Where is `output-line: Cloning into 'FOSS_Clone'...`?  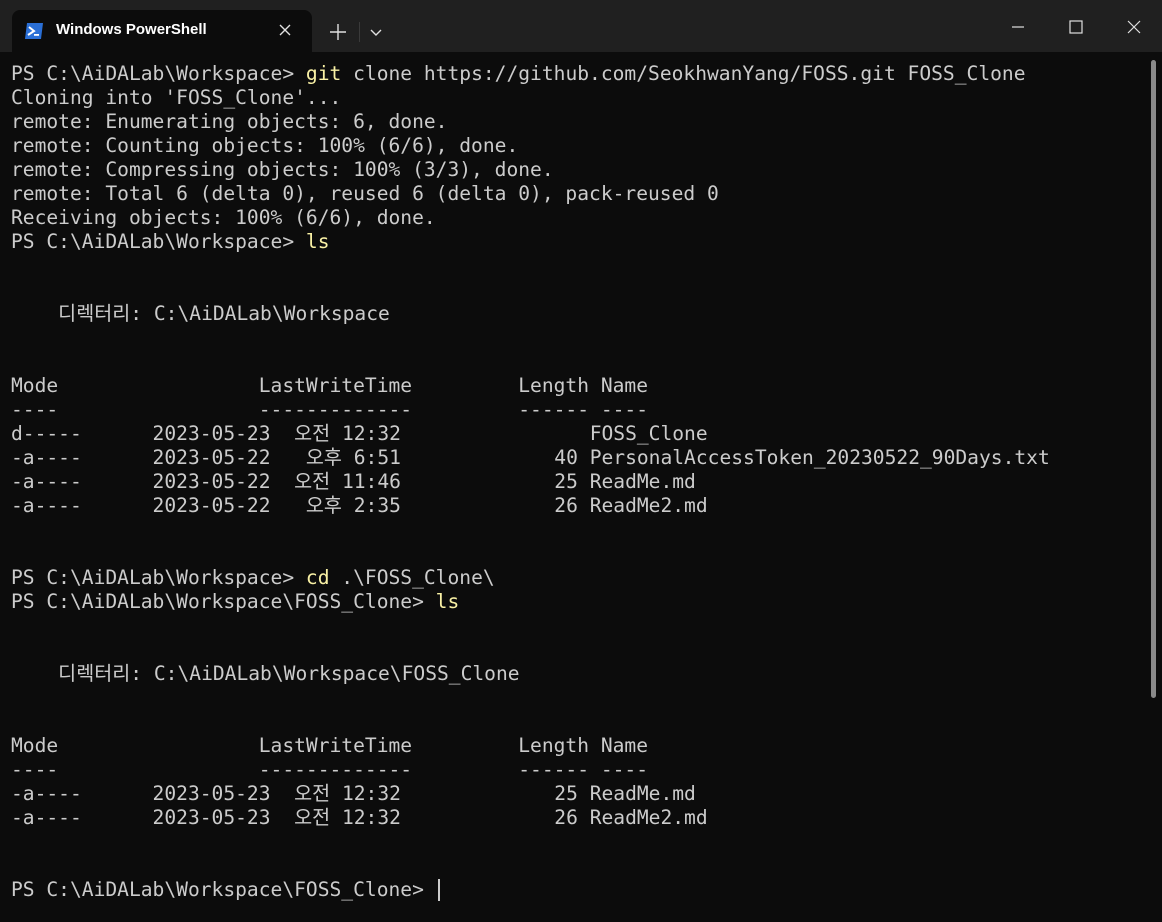
output-line: Cloning into 'FOSS_Clone'... is located at coordinates (578, 98).